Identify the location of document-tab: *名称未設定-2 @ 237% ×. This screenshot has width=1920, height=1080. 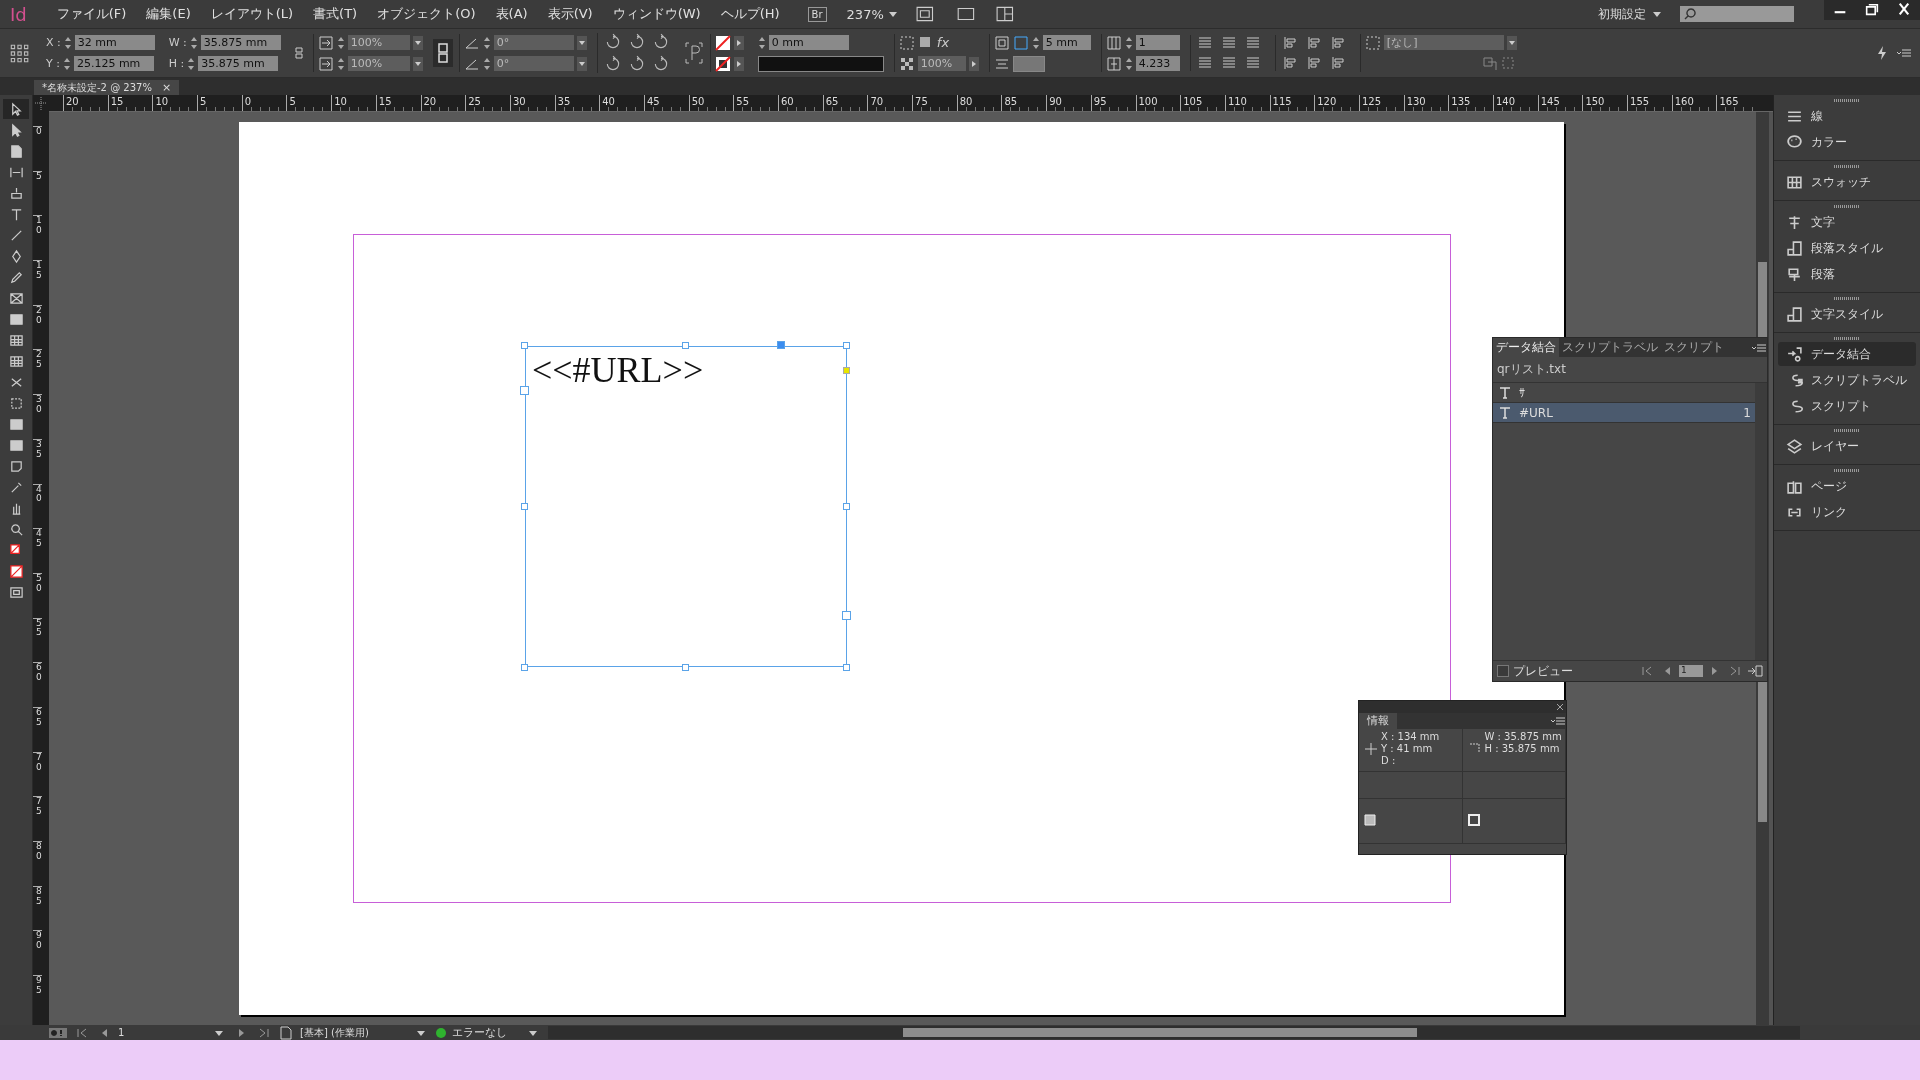
(107, 87).